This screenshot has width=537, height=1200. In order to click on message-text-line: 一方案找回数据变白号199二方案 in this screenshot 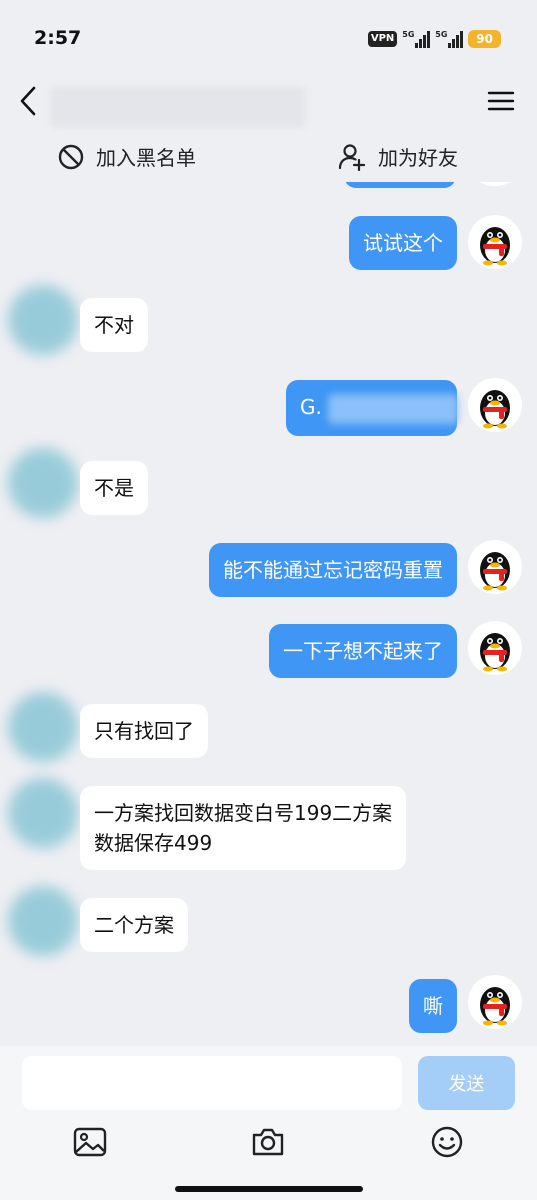, I will do `click(243, 813)`.